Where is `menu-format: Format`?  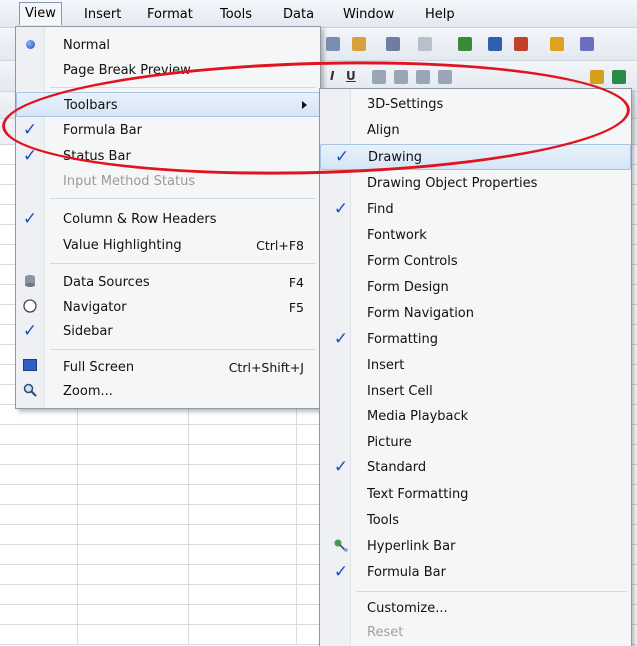
menu-format: Format is located at coordinates (170, 14).